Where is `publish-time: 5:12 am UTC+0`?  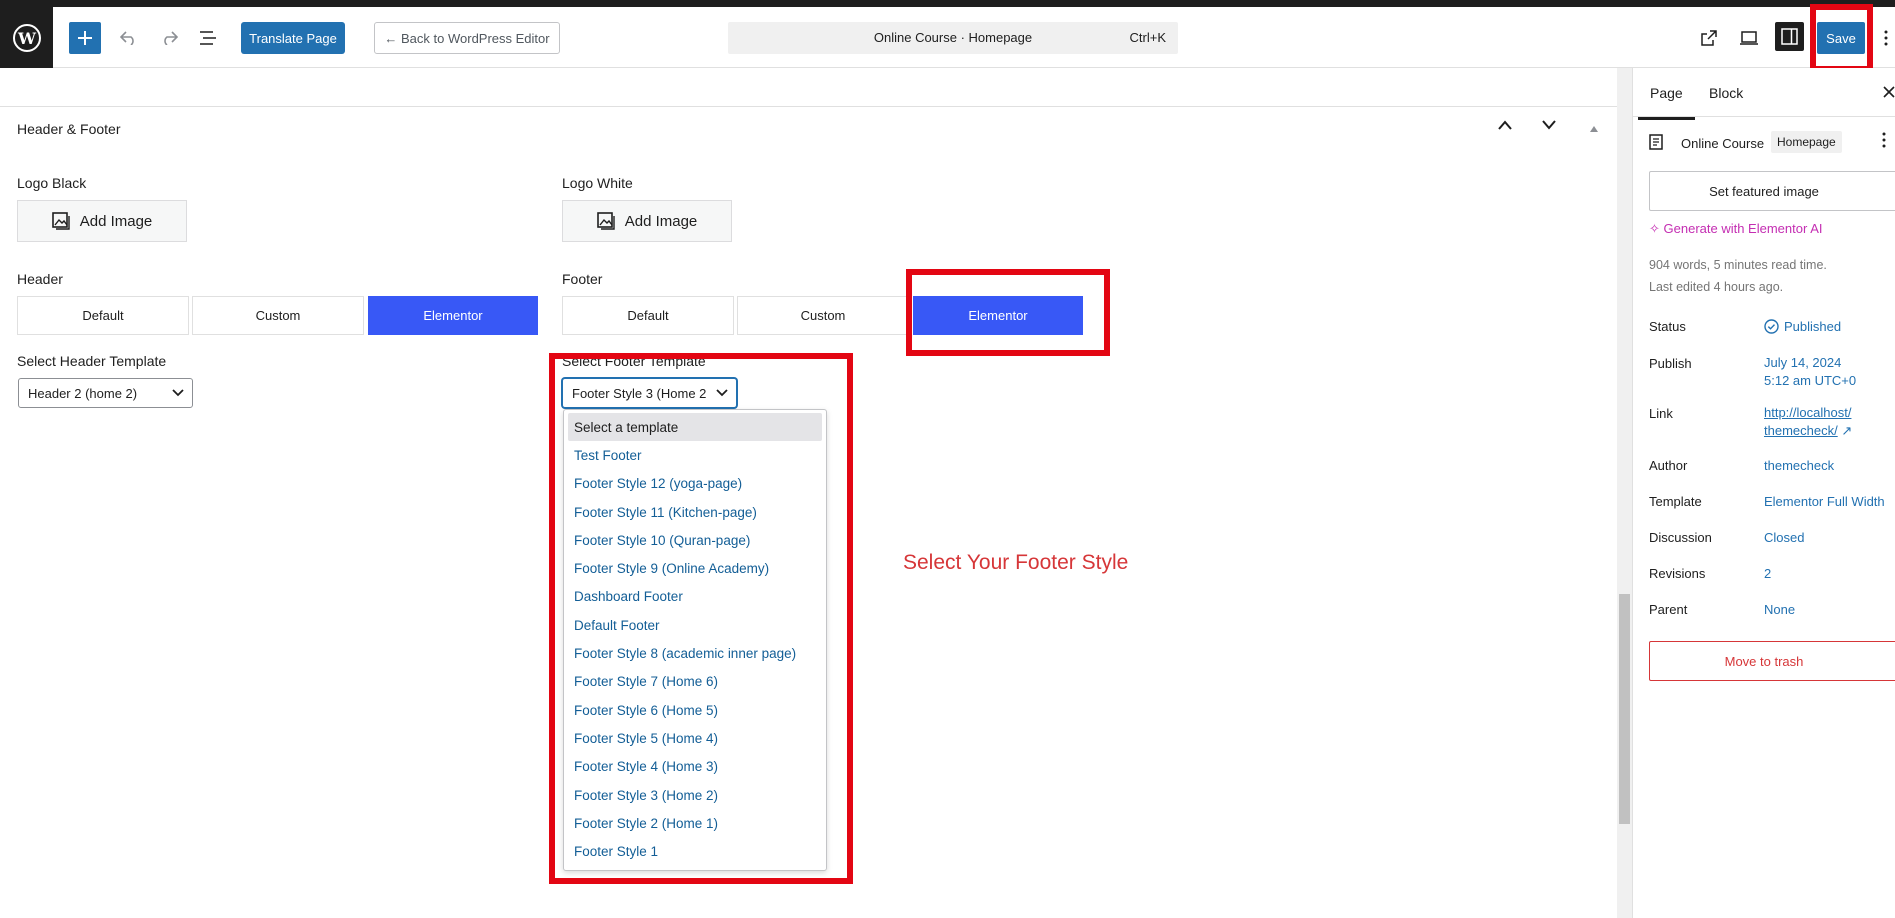
publish-time: 5:12 am UTC+0 is located at coordinates (1810, 380).